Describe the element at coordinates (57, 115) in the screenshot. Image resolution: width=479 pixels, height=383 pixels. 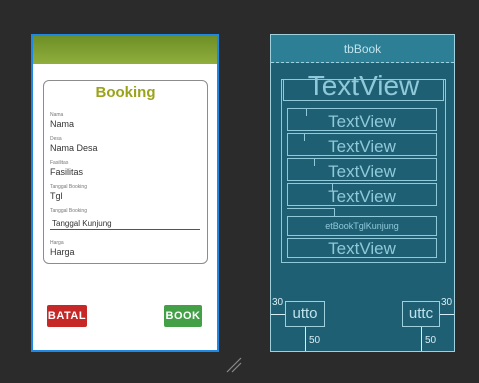
I see `nama-label: Nama` at that location.